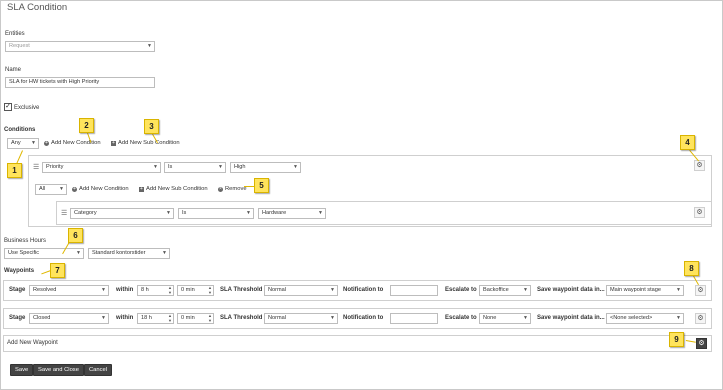 The width and height of the screenshot is (723, 390). I want to click on condition-settings-gear-icon: ⚙, so click(699, 165).